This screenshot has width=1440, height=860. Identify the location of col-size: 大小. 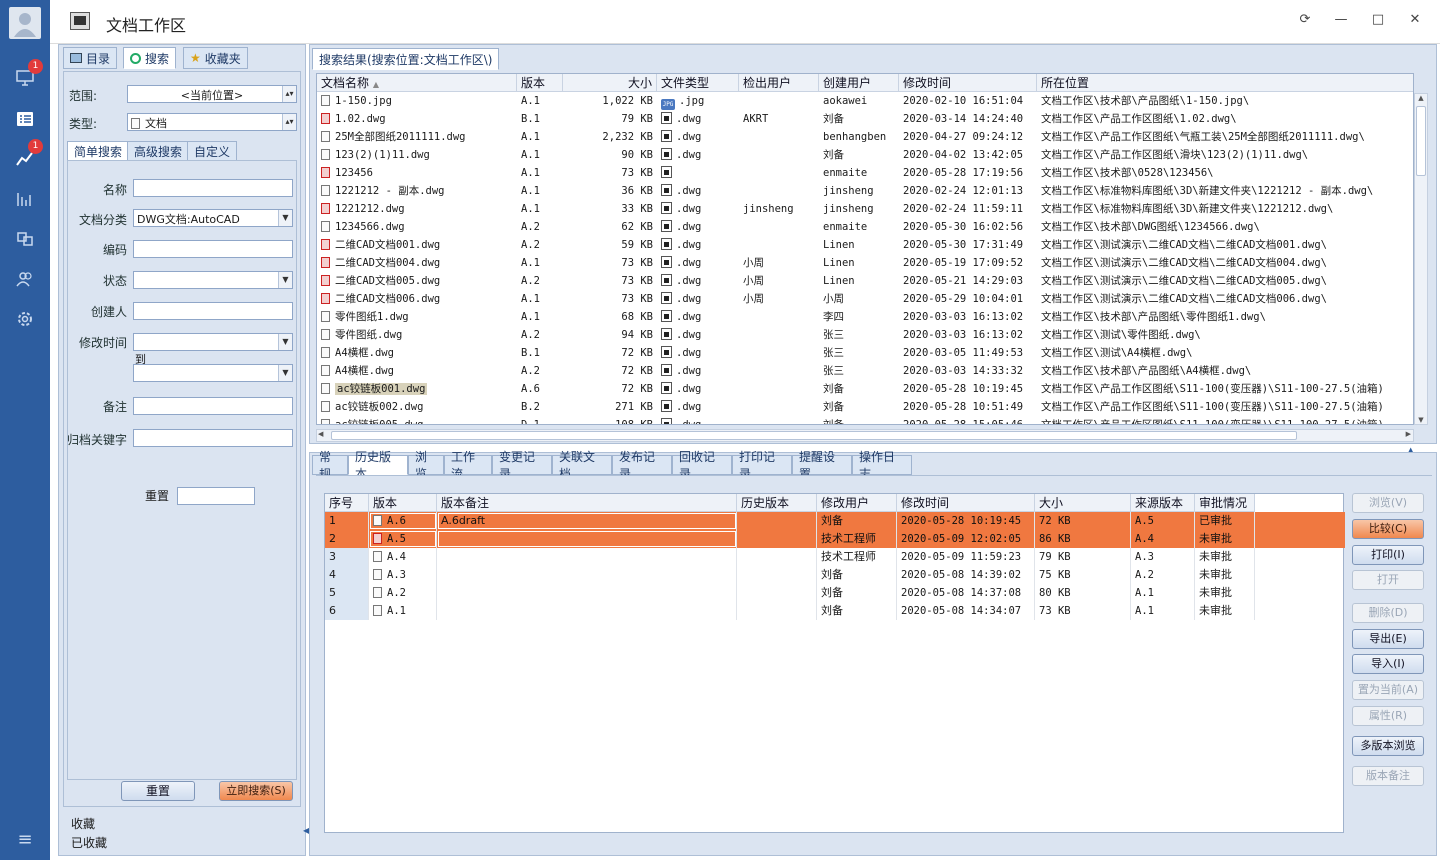
(610, 83).